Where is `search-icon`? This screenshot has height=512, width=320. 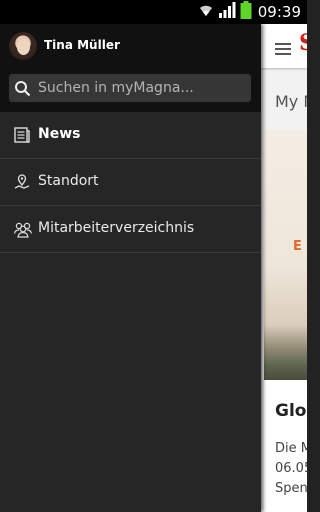
search-icon is located at coordinates (22, 90).